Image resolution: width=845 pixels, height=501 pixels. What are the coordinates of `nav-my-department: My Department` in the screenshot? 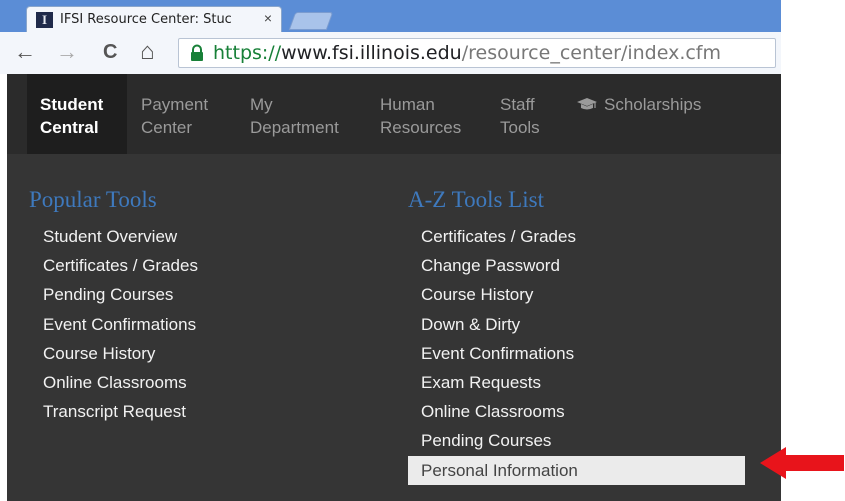 It's located at (294, 114).